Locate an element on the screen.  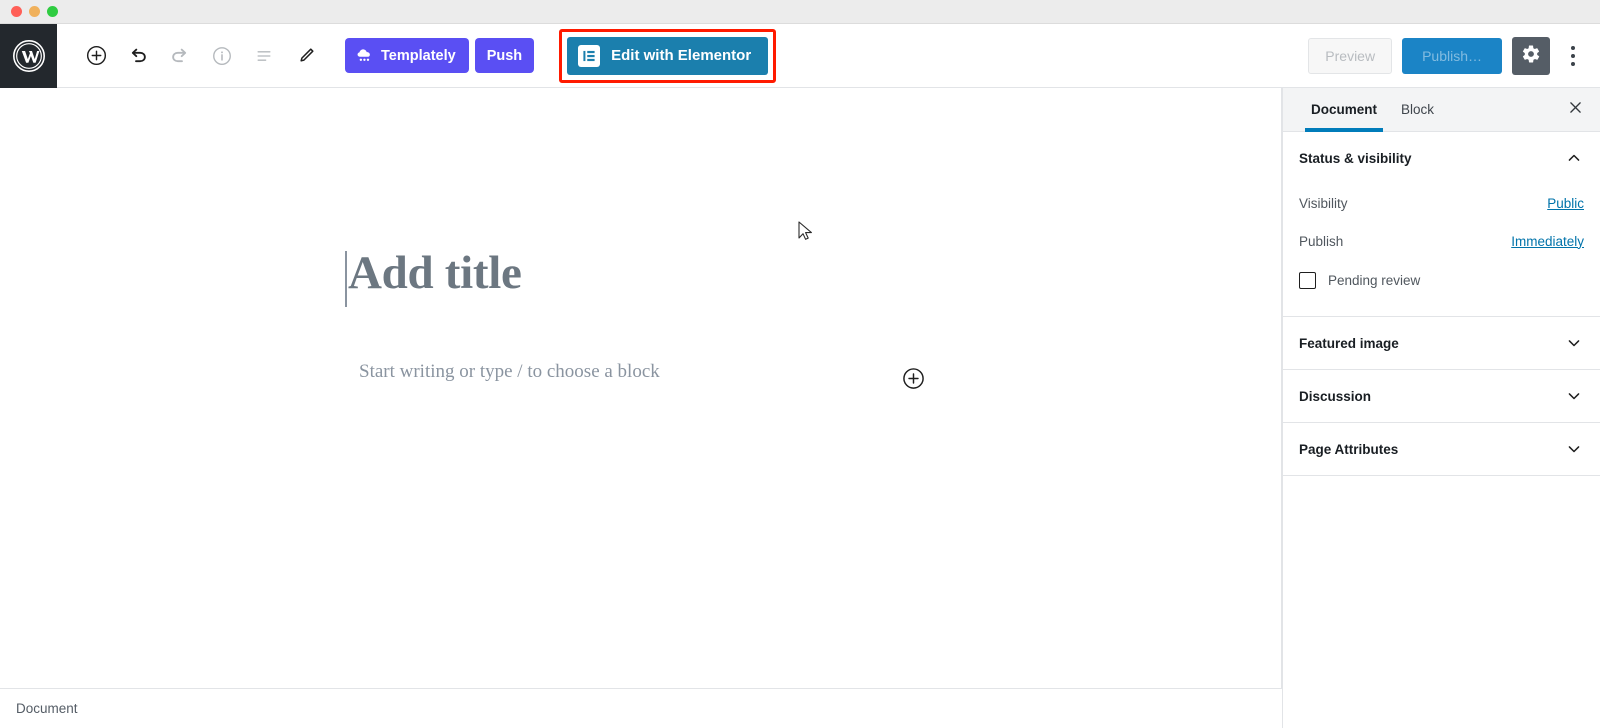
info-icon is located at coordinates (222, 56).